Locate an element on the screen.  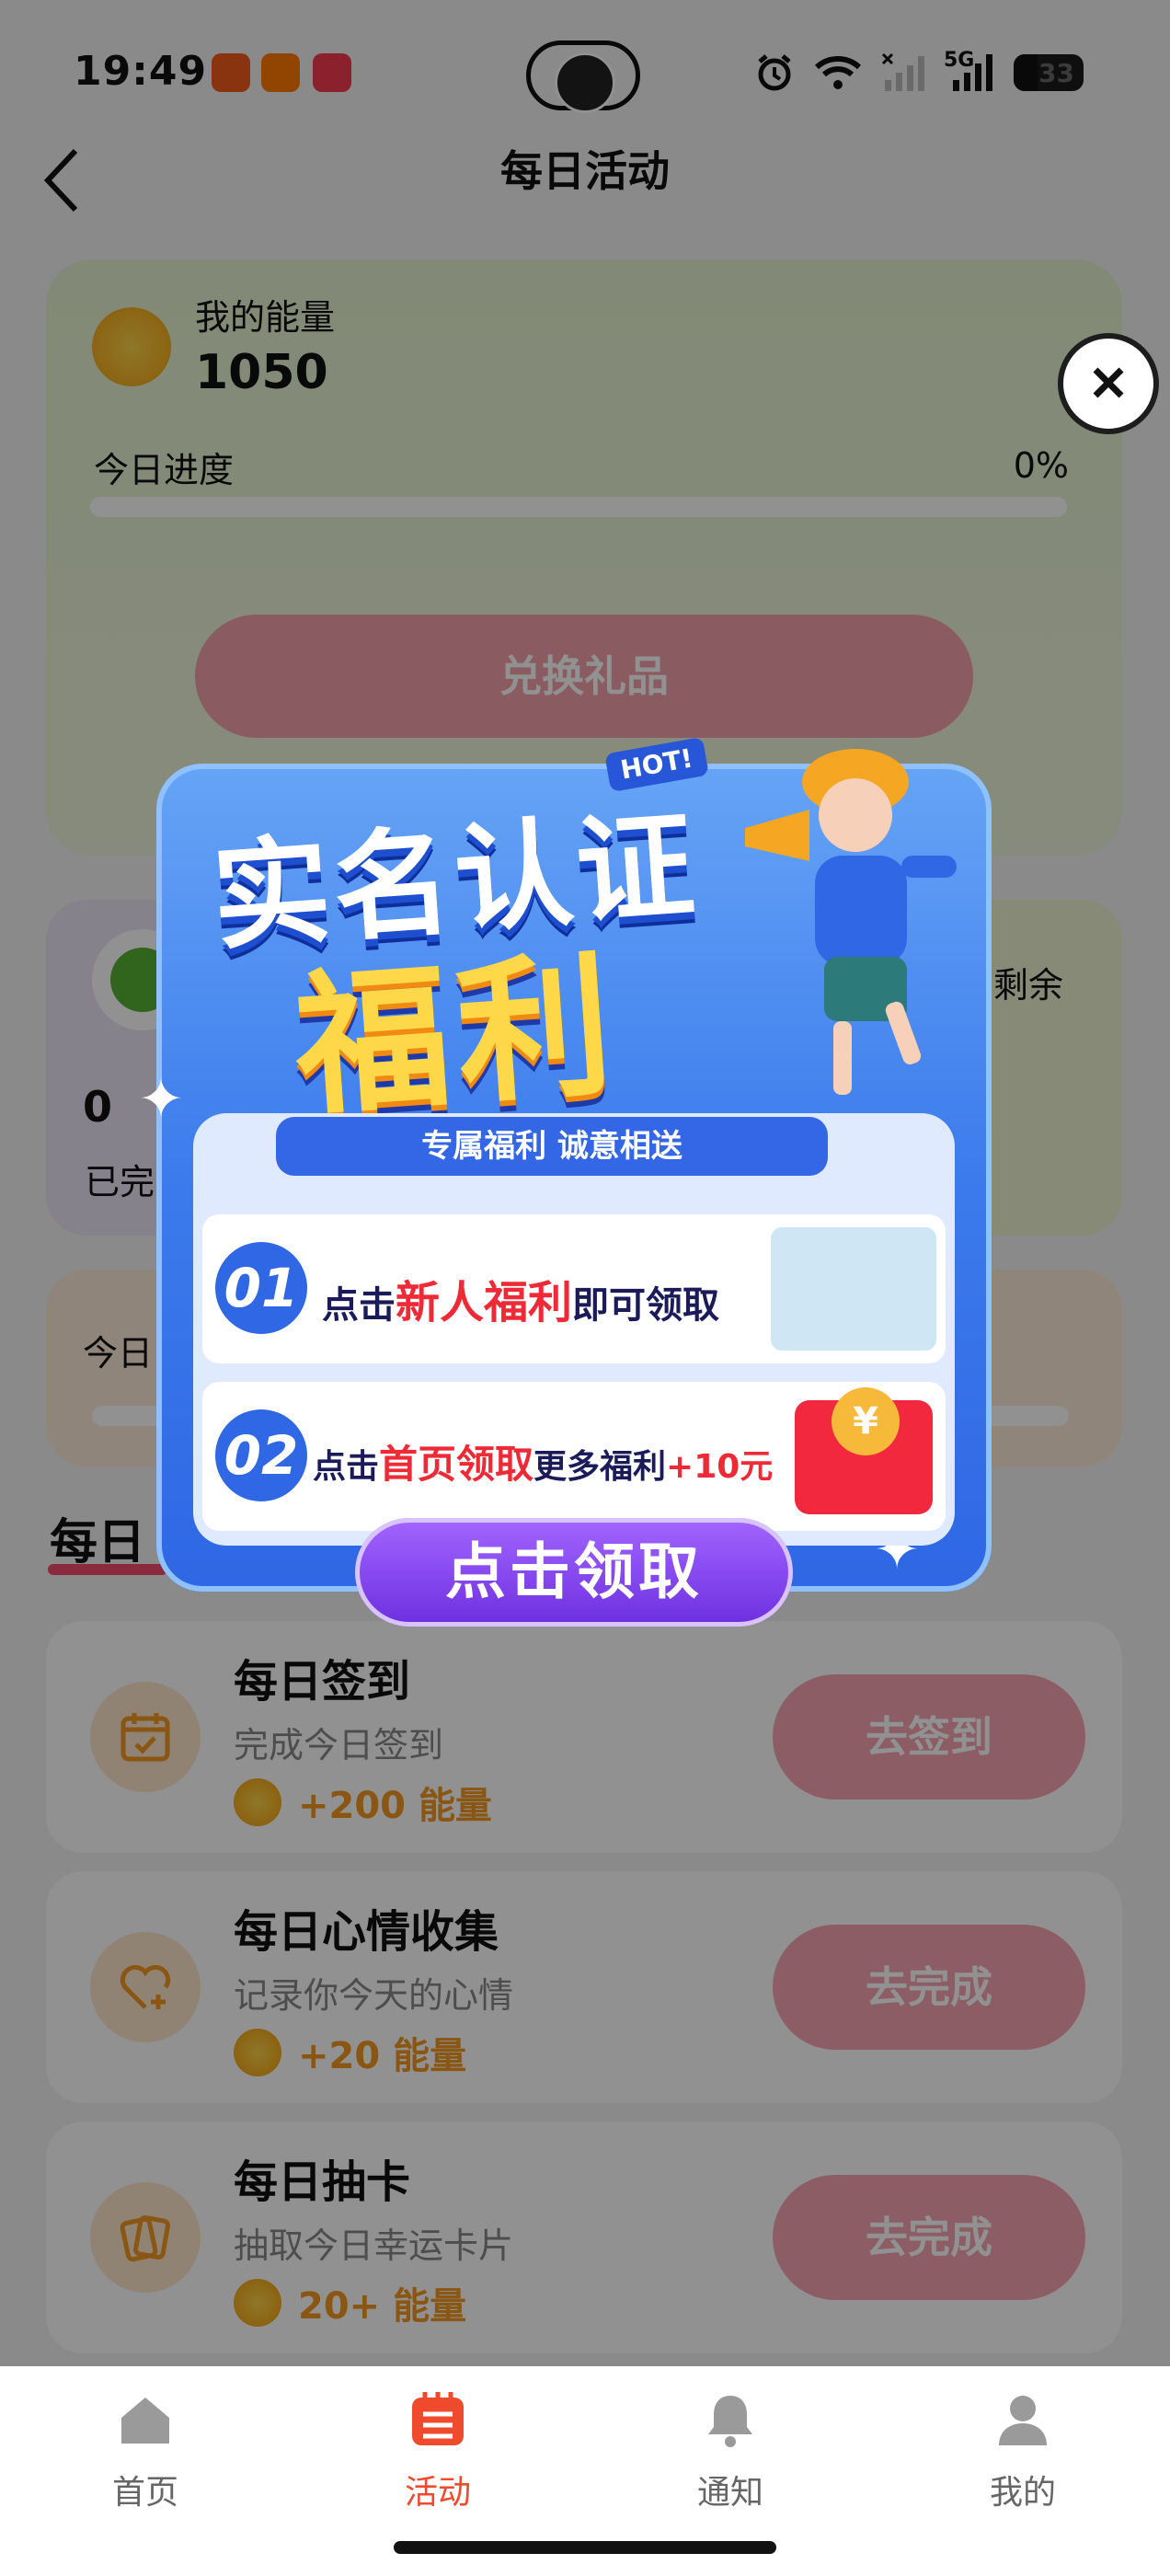
yuan-coin-icon: ¥ is located at coordinates (866, 1421).